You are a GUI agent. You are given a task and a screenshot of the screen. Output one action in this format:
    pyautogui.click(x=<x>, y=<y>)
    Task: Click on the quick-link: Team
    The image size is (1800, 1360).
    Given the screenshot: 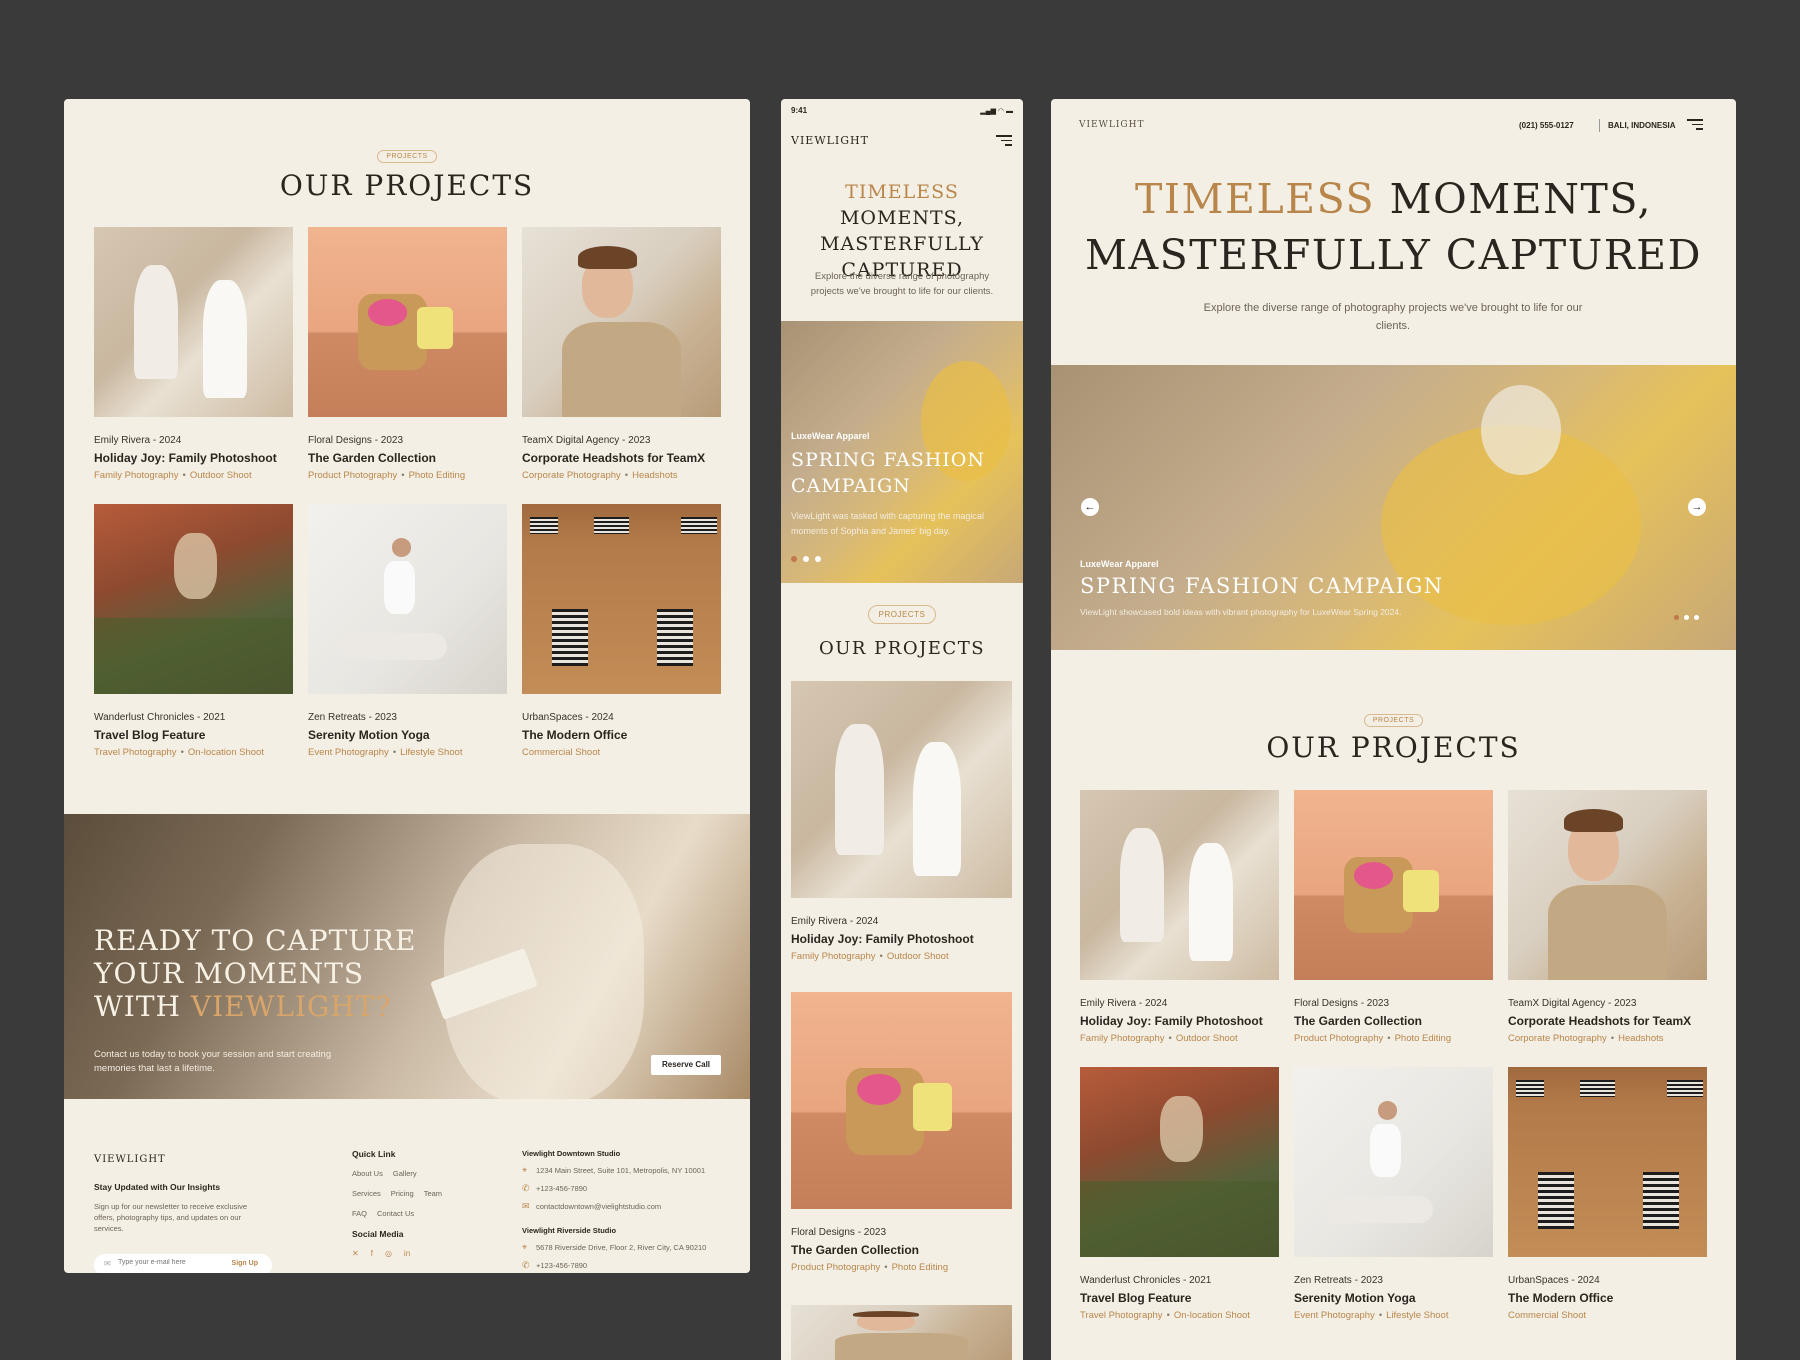 What is the action you would take?
    pyautogui.click(x=433, y=1193)
    